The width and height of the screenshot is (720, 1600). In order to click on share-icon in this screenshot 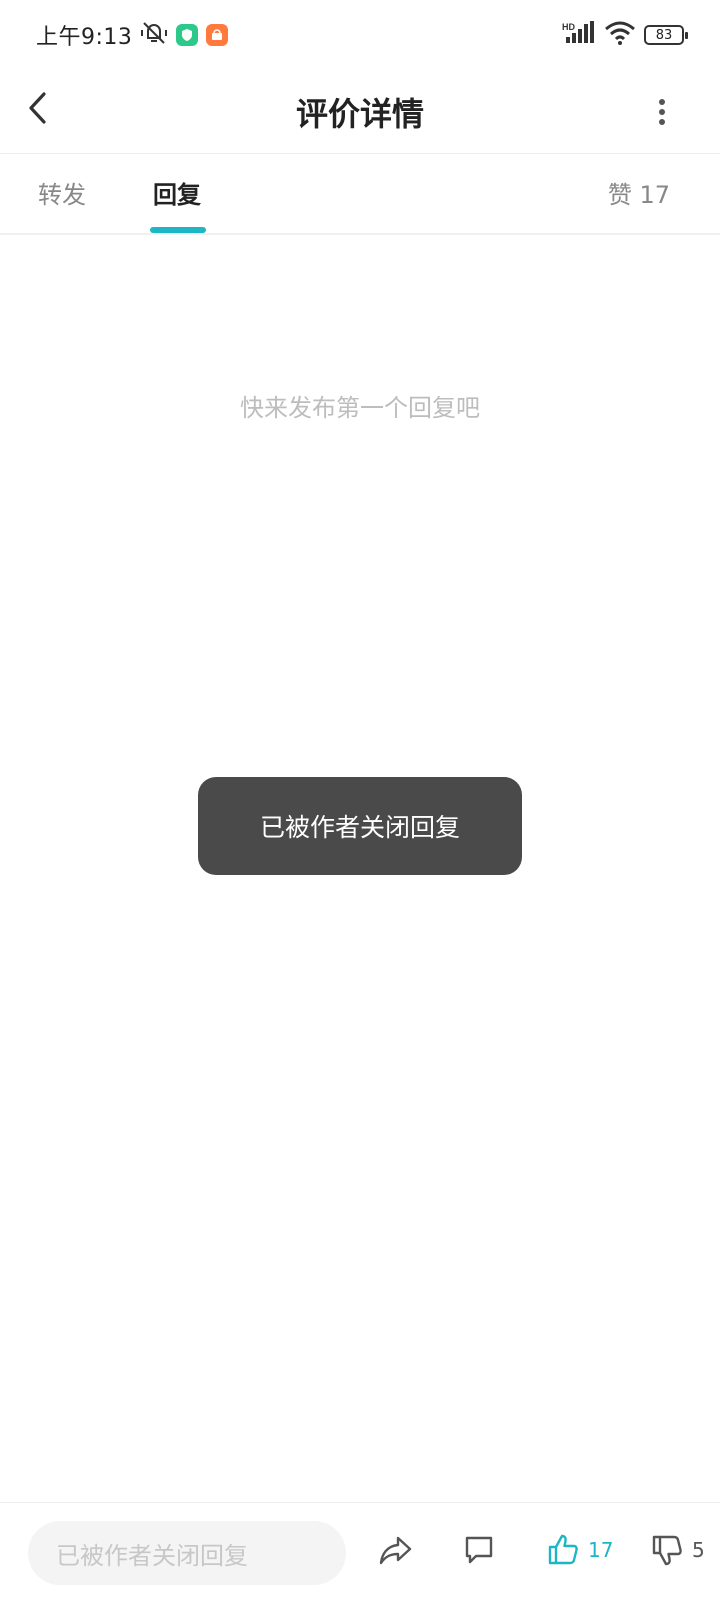, I will do `click(395, 1550)`.